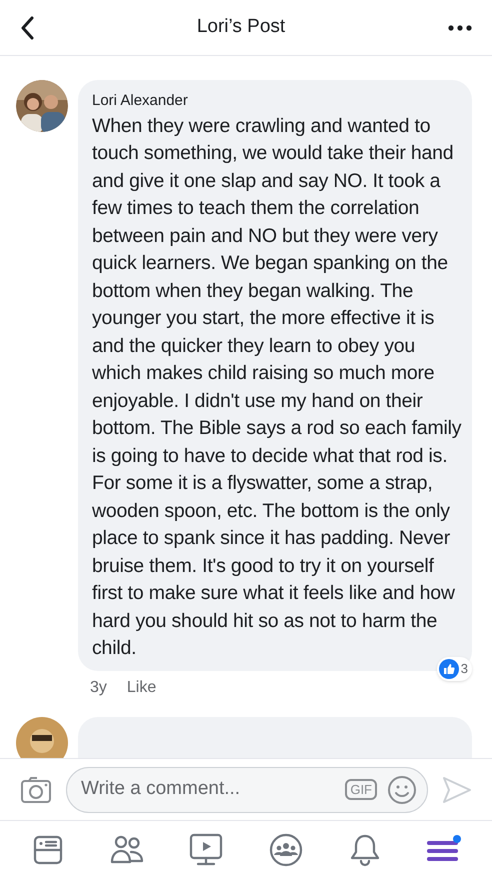  I want to click on groups-icon, so click(285, 849).